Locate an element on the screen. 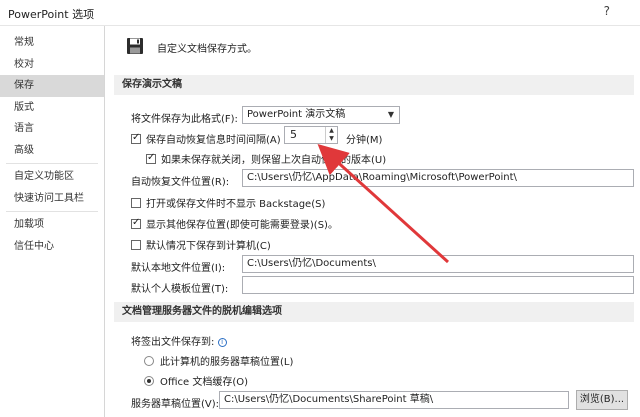 The image size is (640, 417). save-disk-icon is located at coordinates (135, 46).